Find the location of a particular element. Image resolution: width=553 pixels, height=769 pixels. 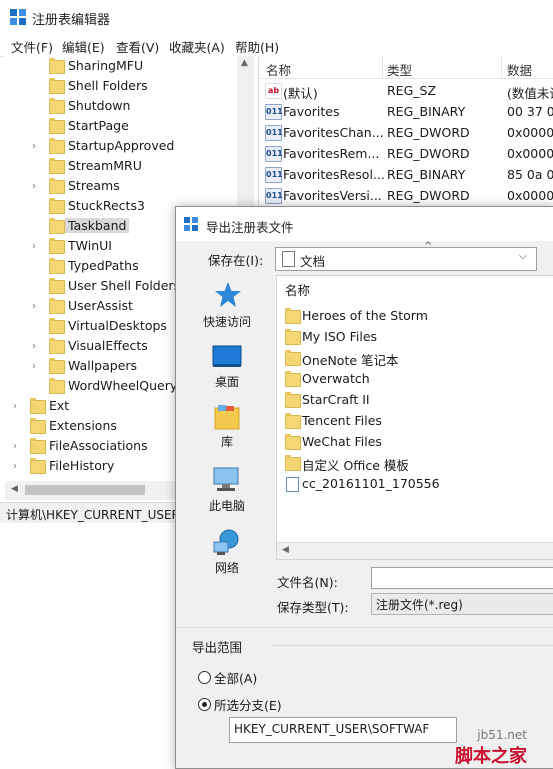

tree-item-label: StreamMRU is located at coordinates (105, 165).